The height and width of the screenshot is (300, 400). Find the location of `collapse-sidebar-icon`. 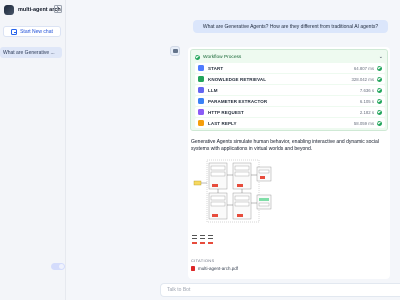

collapse-sidebar-icon is located at coordinates (58, 9).